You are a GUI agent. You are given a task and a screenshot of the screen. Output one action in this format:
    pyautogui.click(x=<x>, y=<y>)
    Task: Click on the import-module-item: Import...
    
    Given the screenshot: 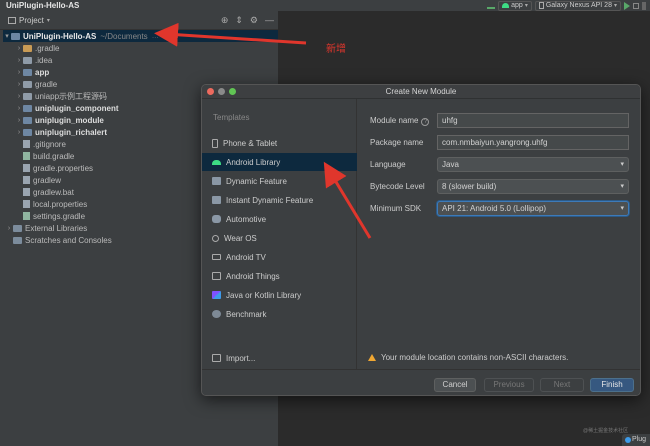 What is the action you would take?
    pyautogui.click(x=279, y=358)
    